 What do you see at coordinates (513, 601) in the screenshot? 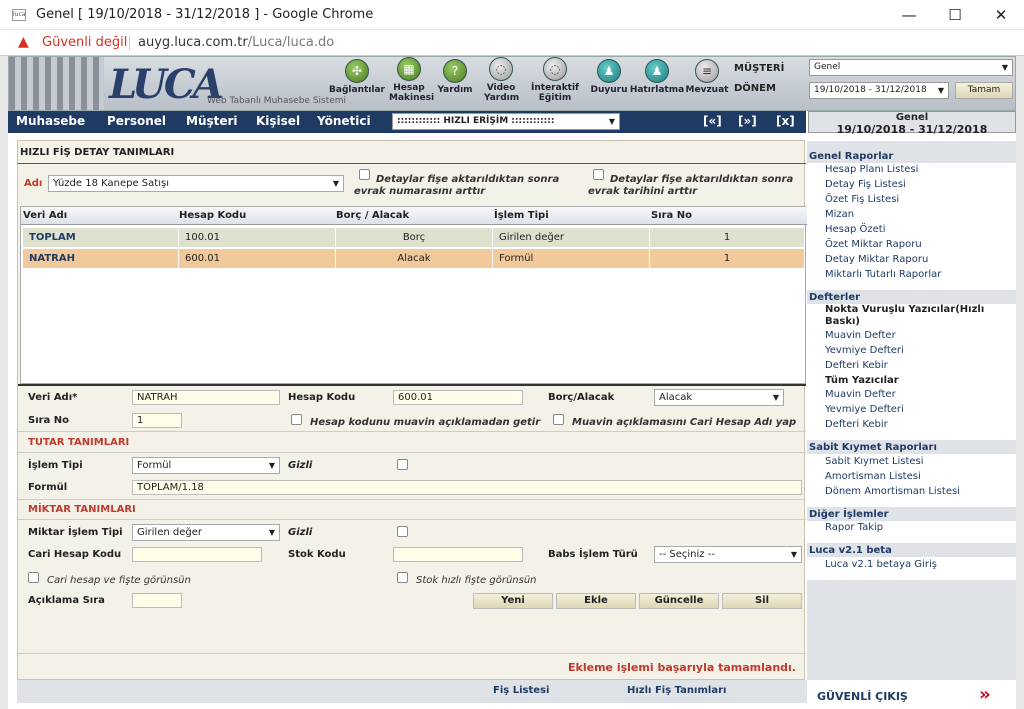
I see `yeni-button: Yeni` at bounding box center [513, 601].